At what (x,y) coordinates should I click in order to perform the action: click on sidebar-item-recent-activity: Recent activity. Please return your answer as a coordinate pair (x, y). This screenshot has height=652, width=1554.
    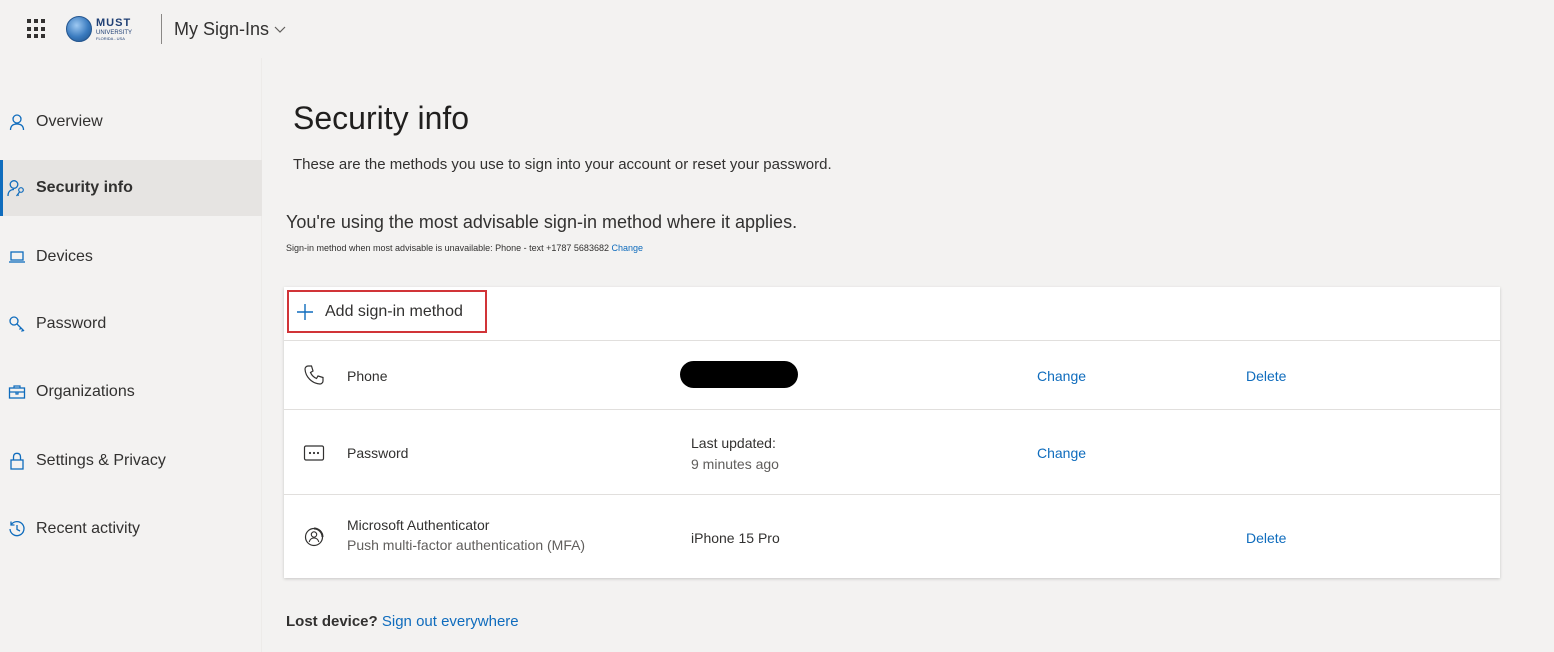
    Looking at the image, I should click on (131, 529).